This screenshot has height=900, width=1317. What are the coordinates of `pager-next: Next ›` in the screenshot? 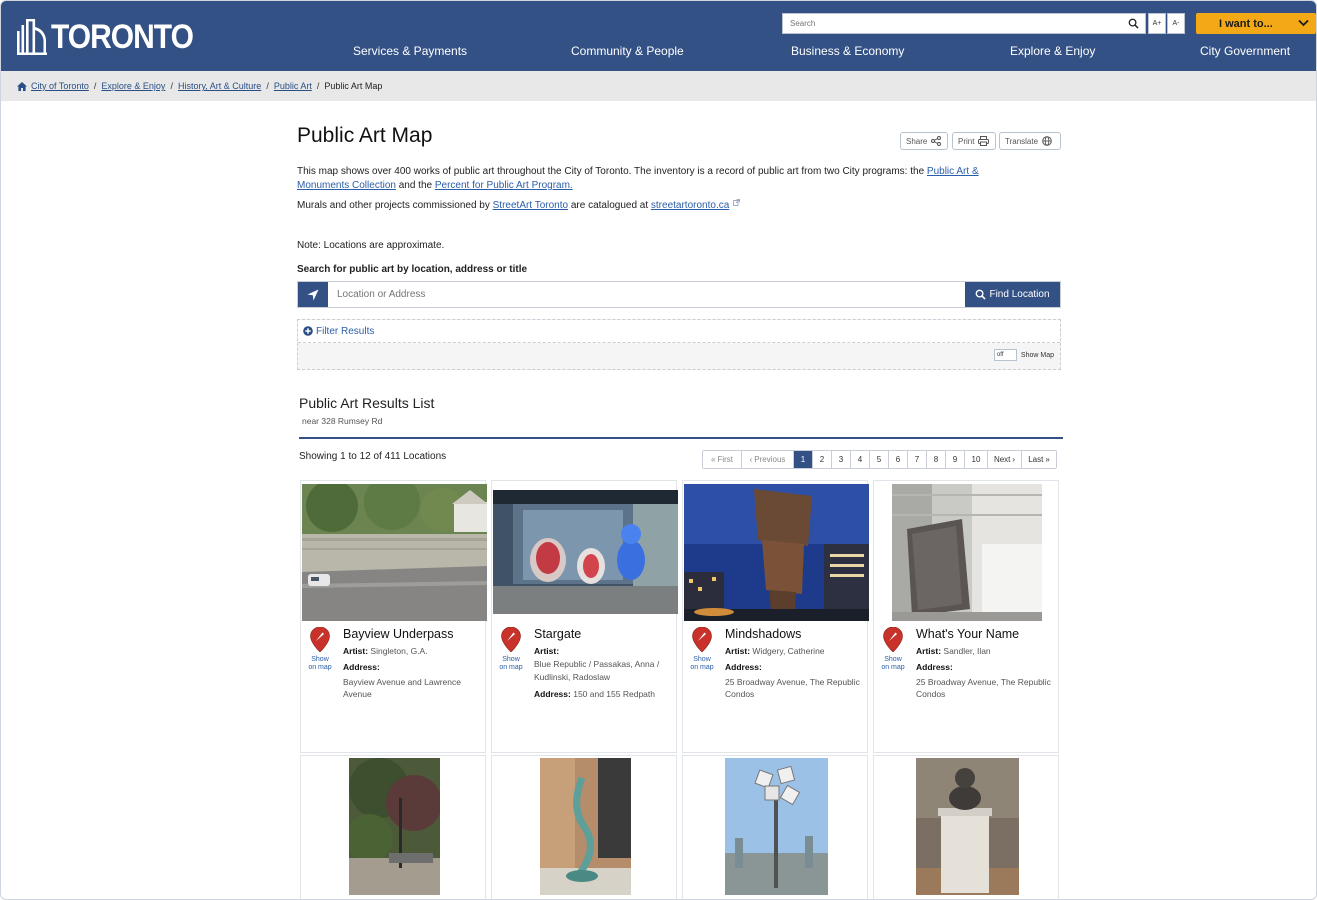 It's located at (1005, 459).